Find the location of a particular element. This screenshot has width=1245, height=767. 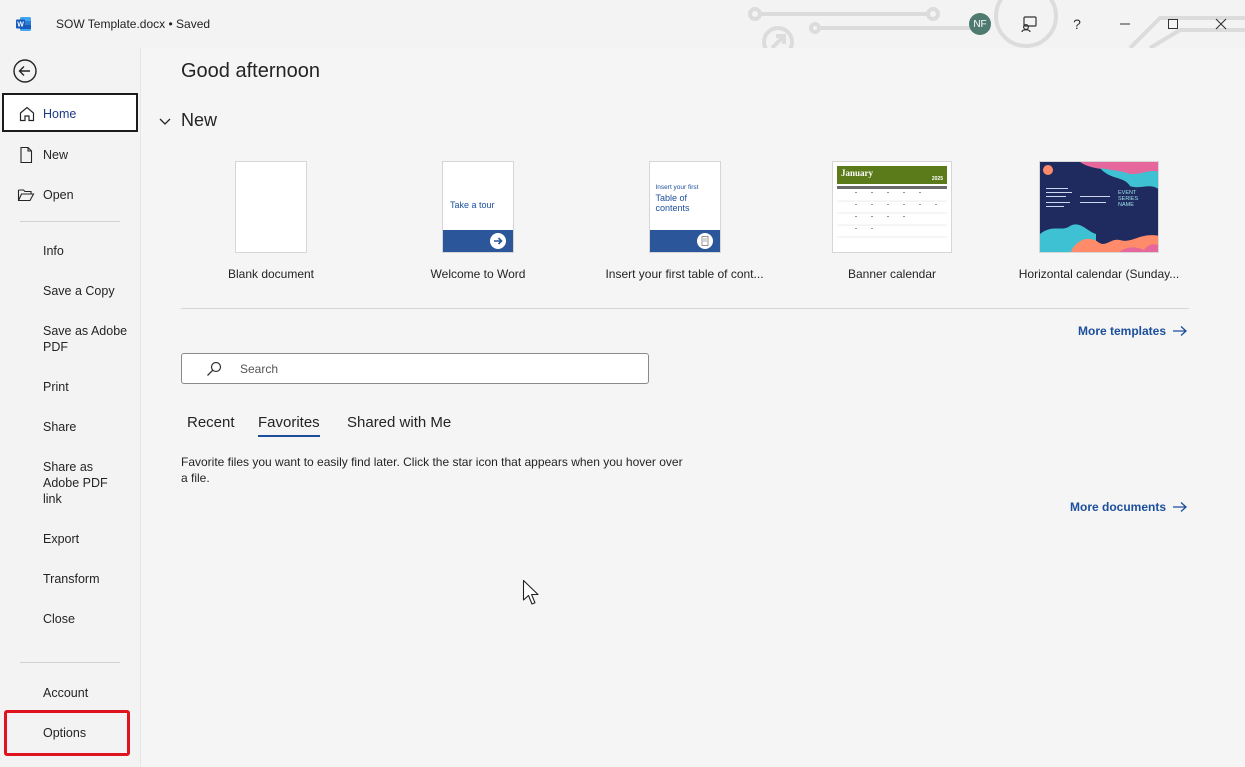

template-welcome-to-word: Take a tour Welcome to Word is located at coordinates (478, 221).